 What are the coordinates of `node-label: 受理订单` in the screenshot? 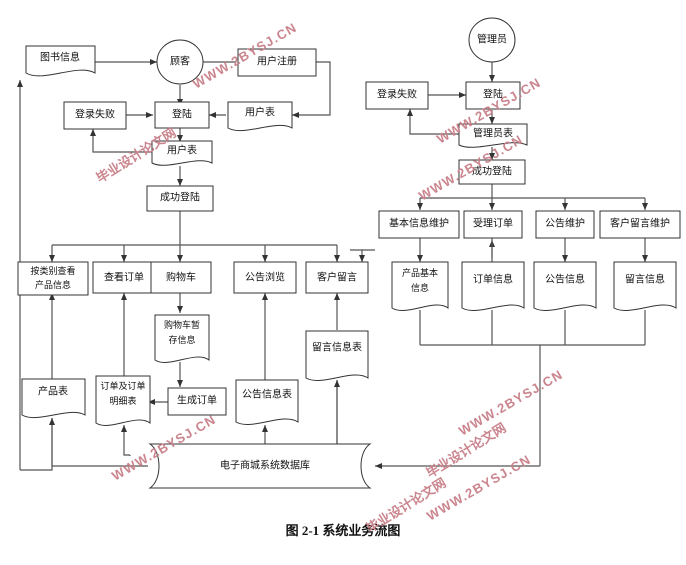 It's located at (493, 223).